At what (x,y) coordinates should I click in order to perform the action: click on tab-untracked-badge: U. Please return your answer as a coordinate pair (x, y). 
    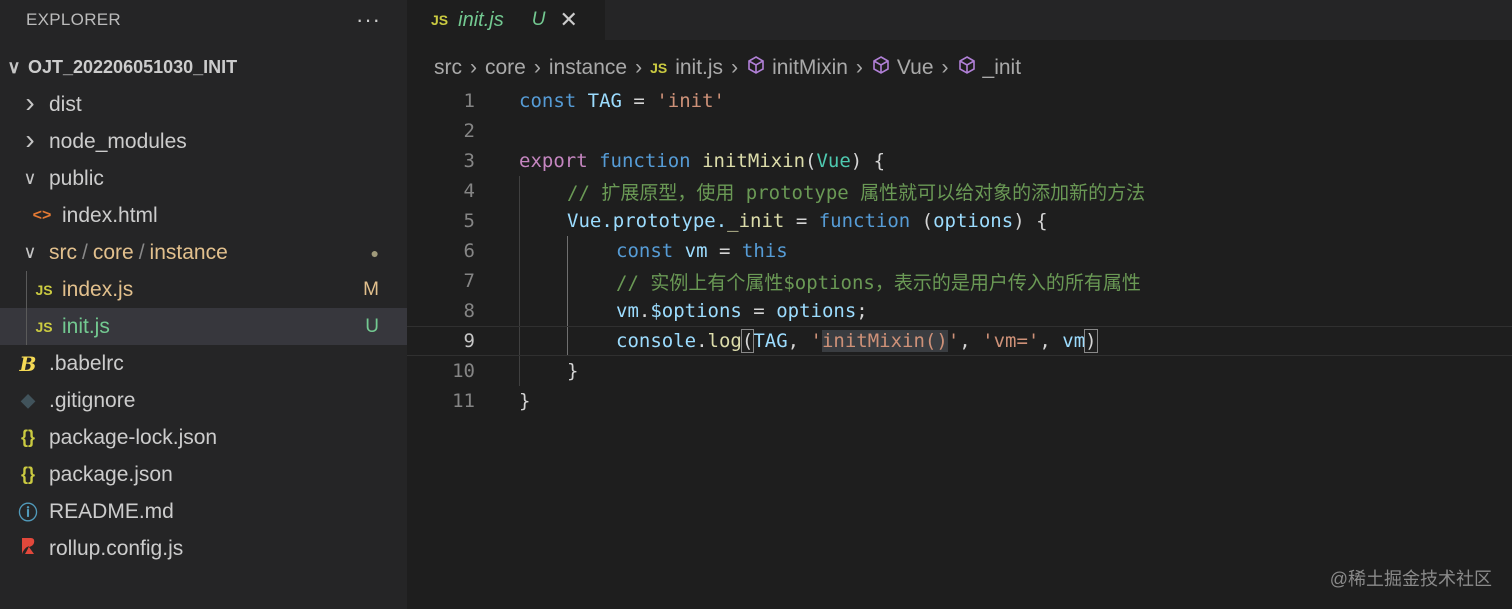
    Looking at the image, I should click on (538, 19).